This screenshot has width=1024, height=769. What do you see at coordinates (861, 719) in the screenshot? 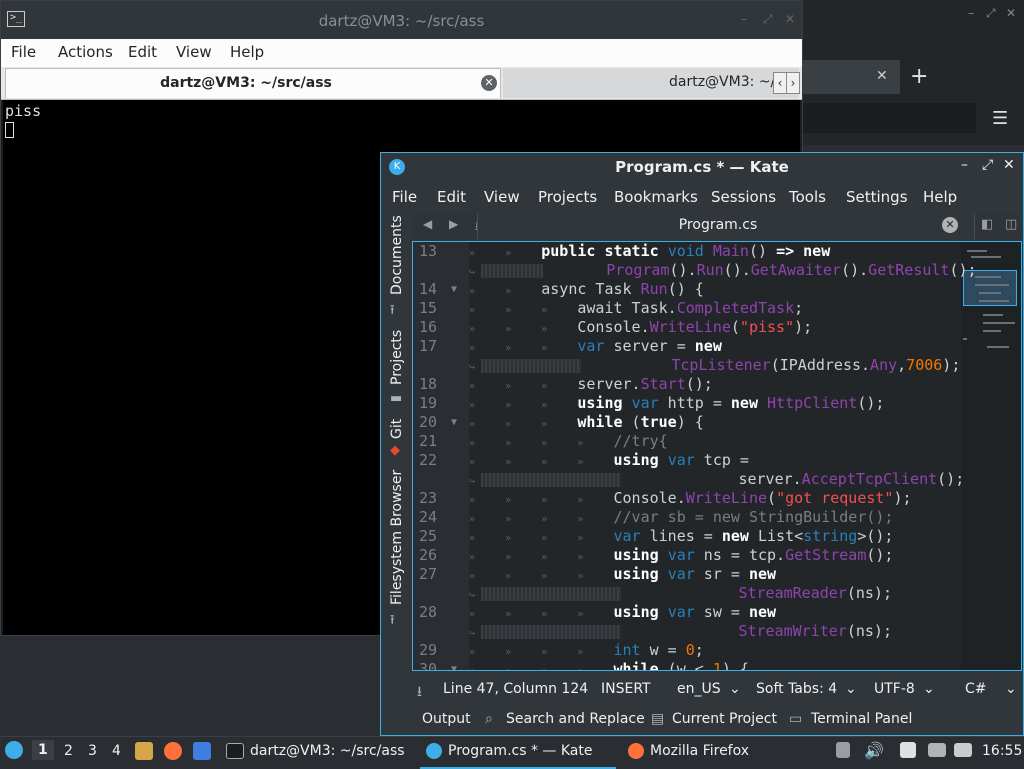
I see `toolview-terminal-panel: Terminal Panel` at bounding box center [861, 719].